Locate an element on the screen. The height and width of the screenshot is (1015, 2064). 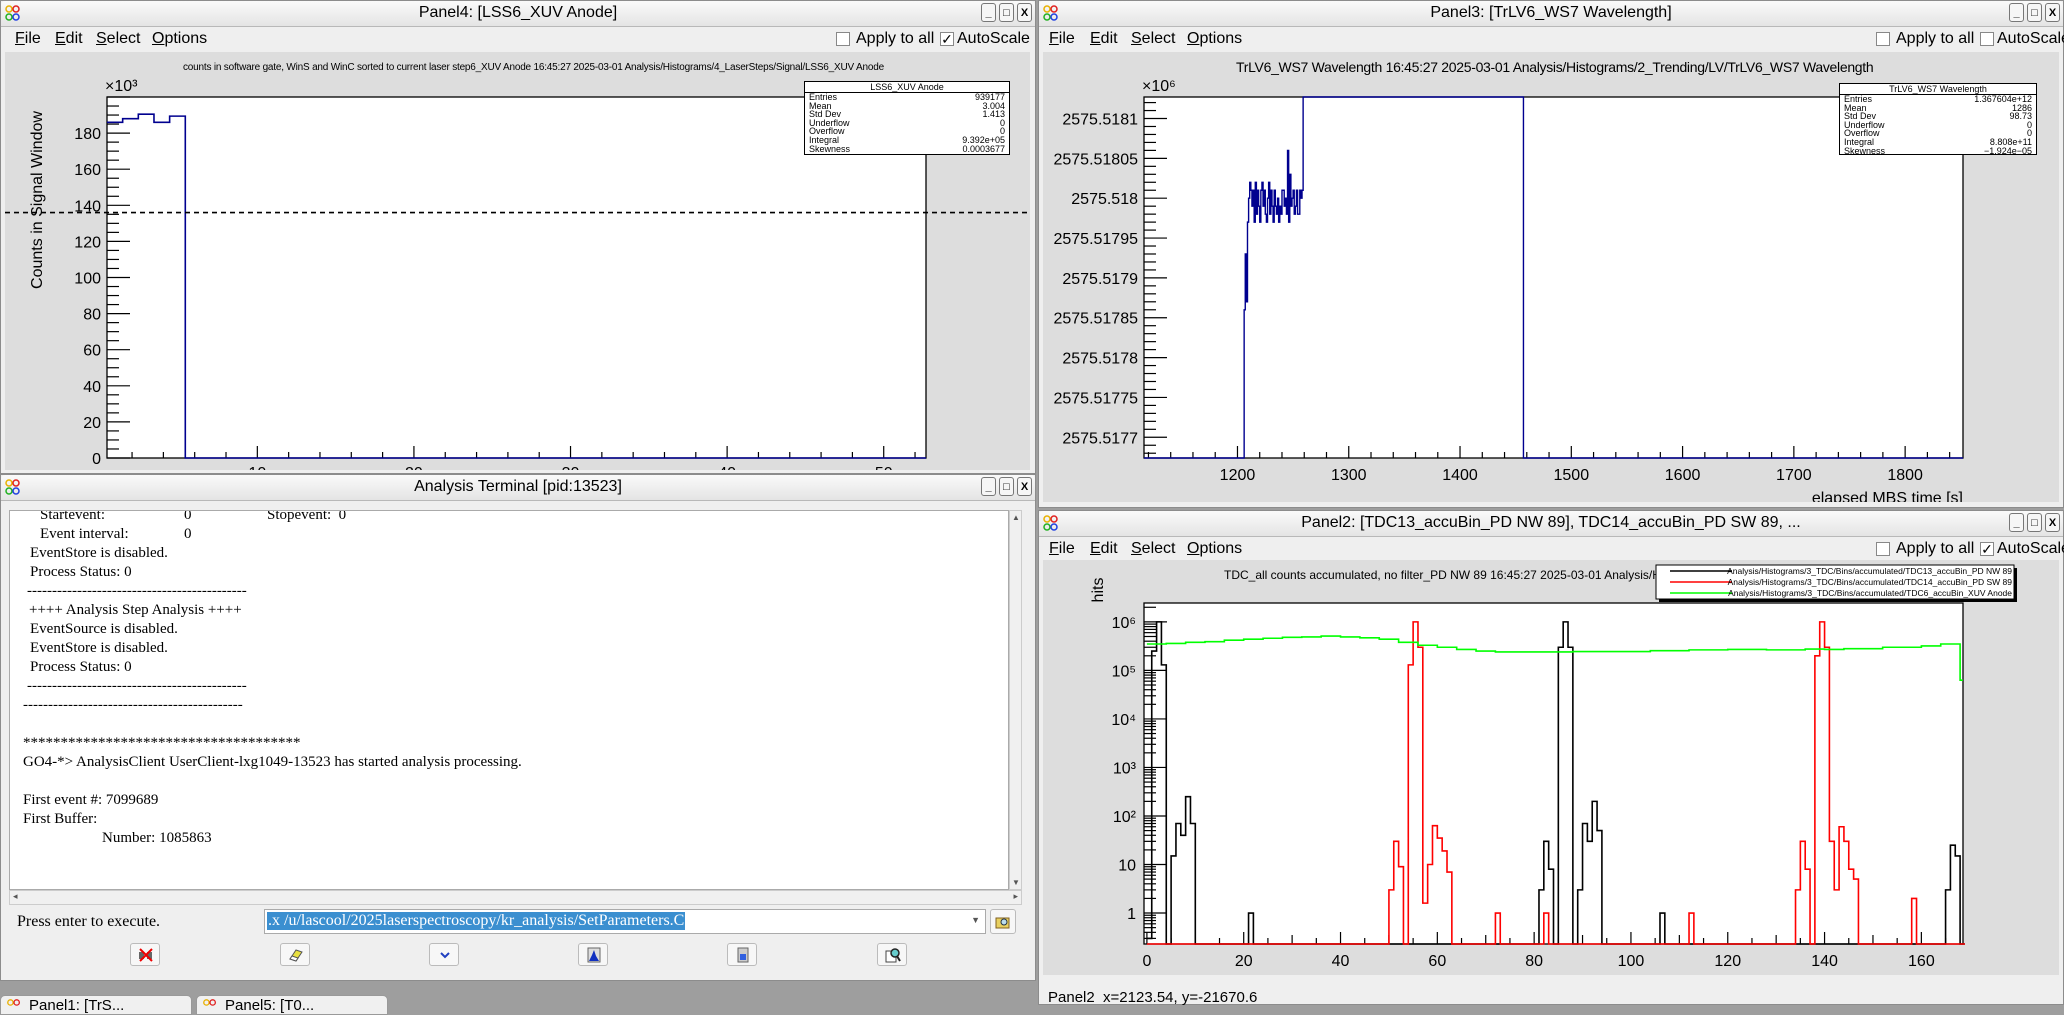
terminal-line: Number: 1085863 is located at coordinates (157, 838).